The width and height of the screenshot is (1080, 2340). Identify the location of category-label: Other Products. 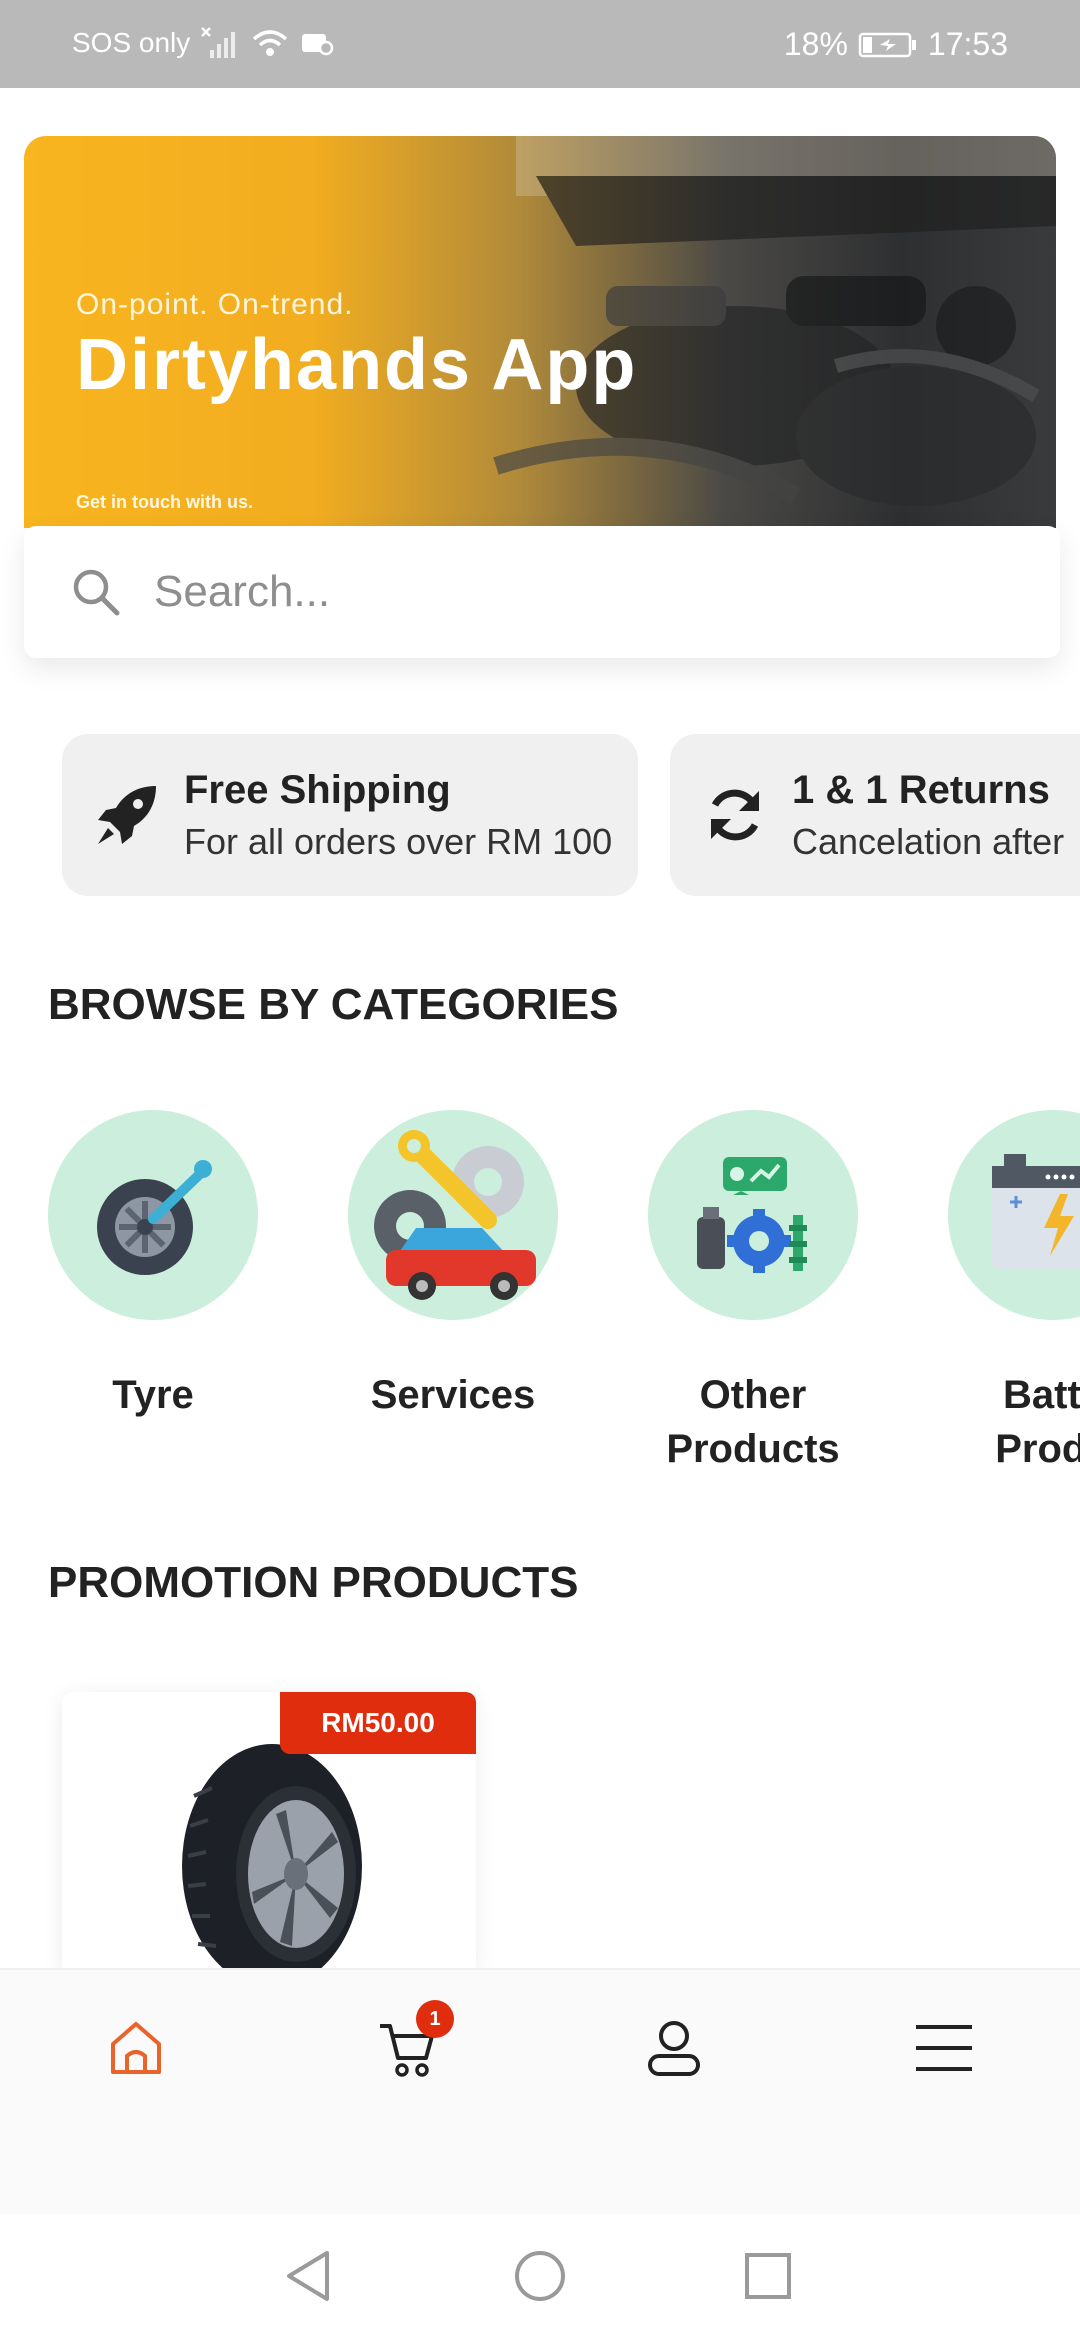
(753, 1422).